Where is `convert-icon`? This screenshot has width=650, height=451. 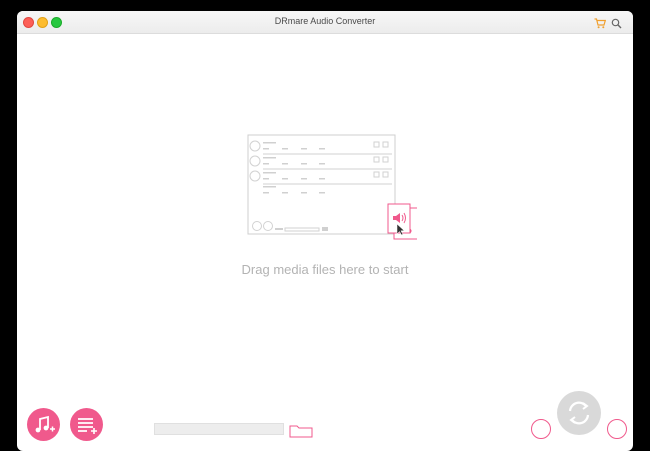
convert-icon is located at coordinates (579, 413).